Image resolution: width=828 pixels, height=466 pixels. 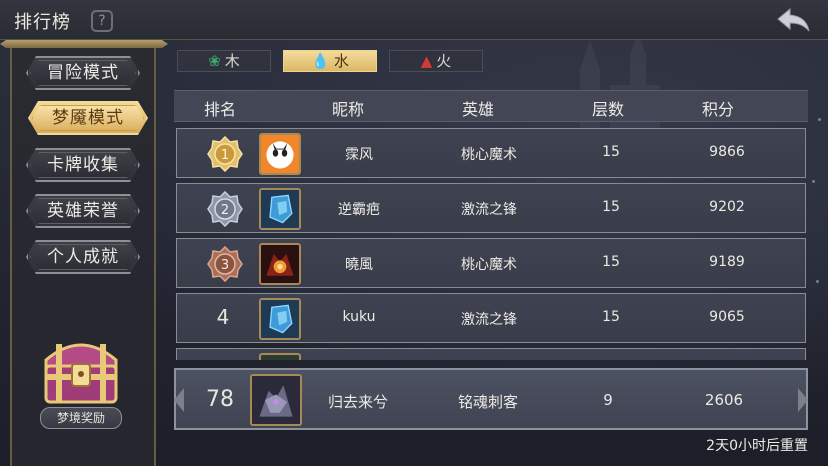 I want to click on top-bar: 排行榜 ?, so click(x=414, y=20).